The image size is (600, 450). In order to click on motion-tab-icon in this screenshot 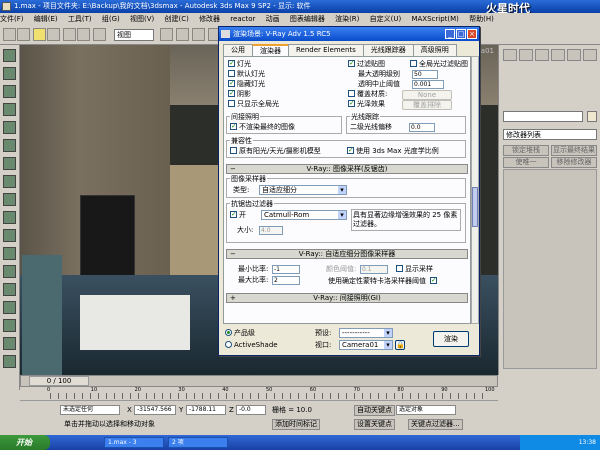, I will do `click(558, 55)`.